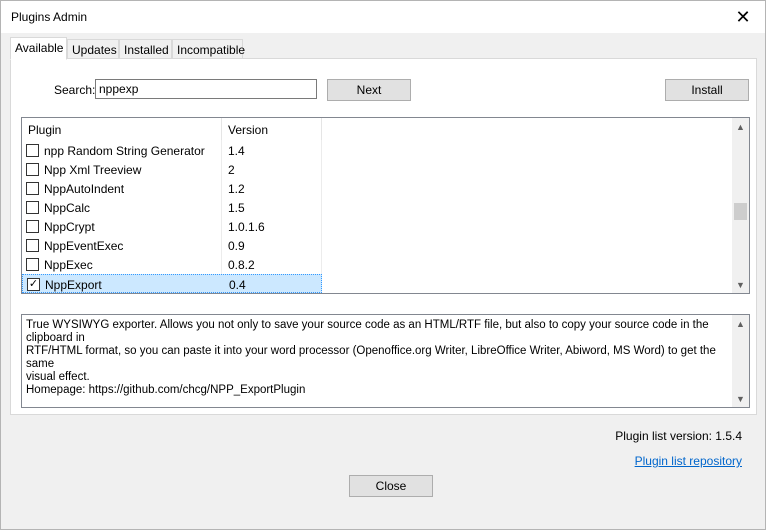 The image size is (766, 530). I want to click on tab-updates: Updates, so click(93, 49).